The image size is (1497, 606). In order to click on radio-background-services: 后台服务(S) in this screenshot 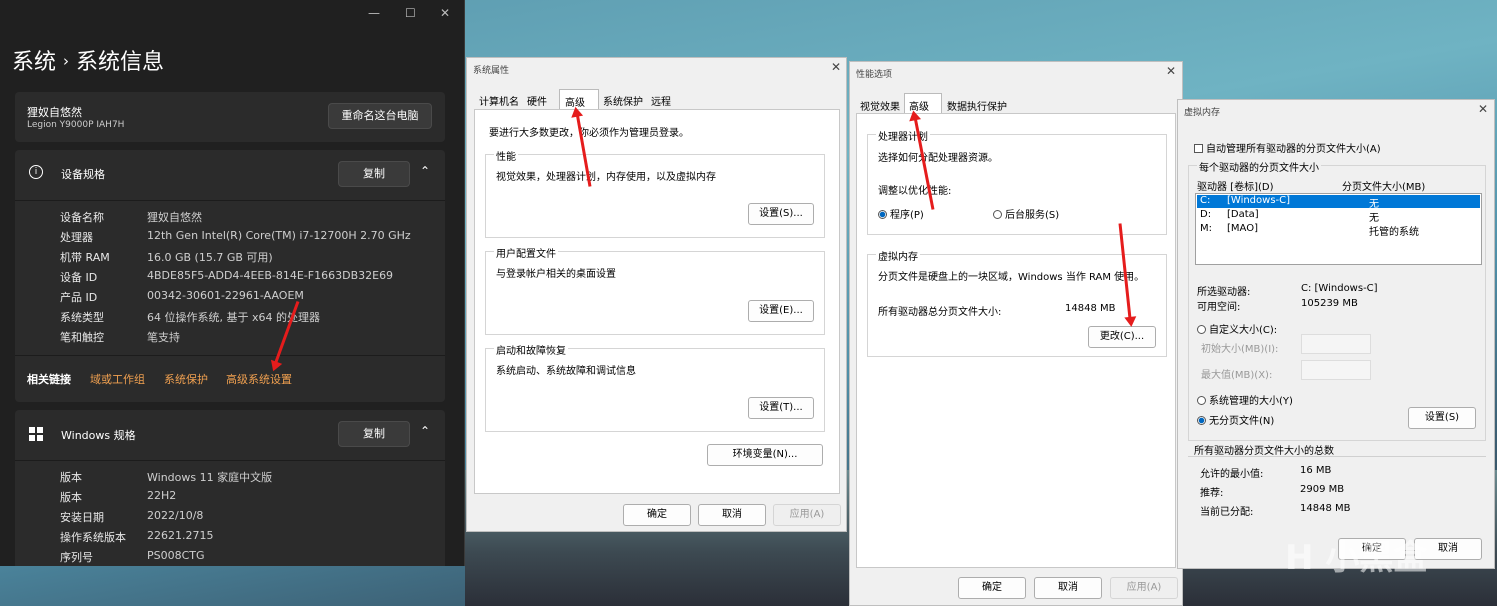, I will do `click(1026, 213)`.